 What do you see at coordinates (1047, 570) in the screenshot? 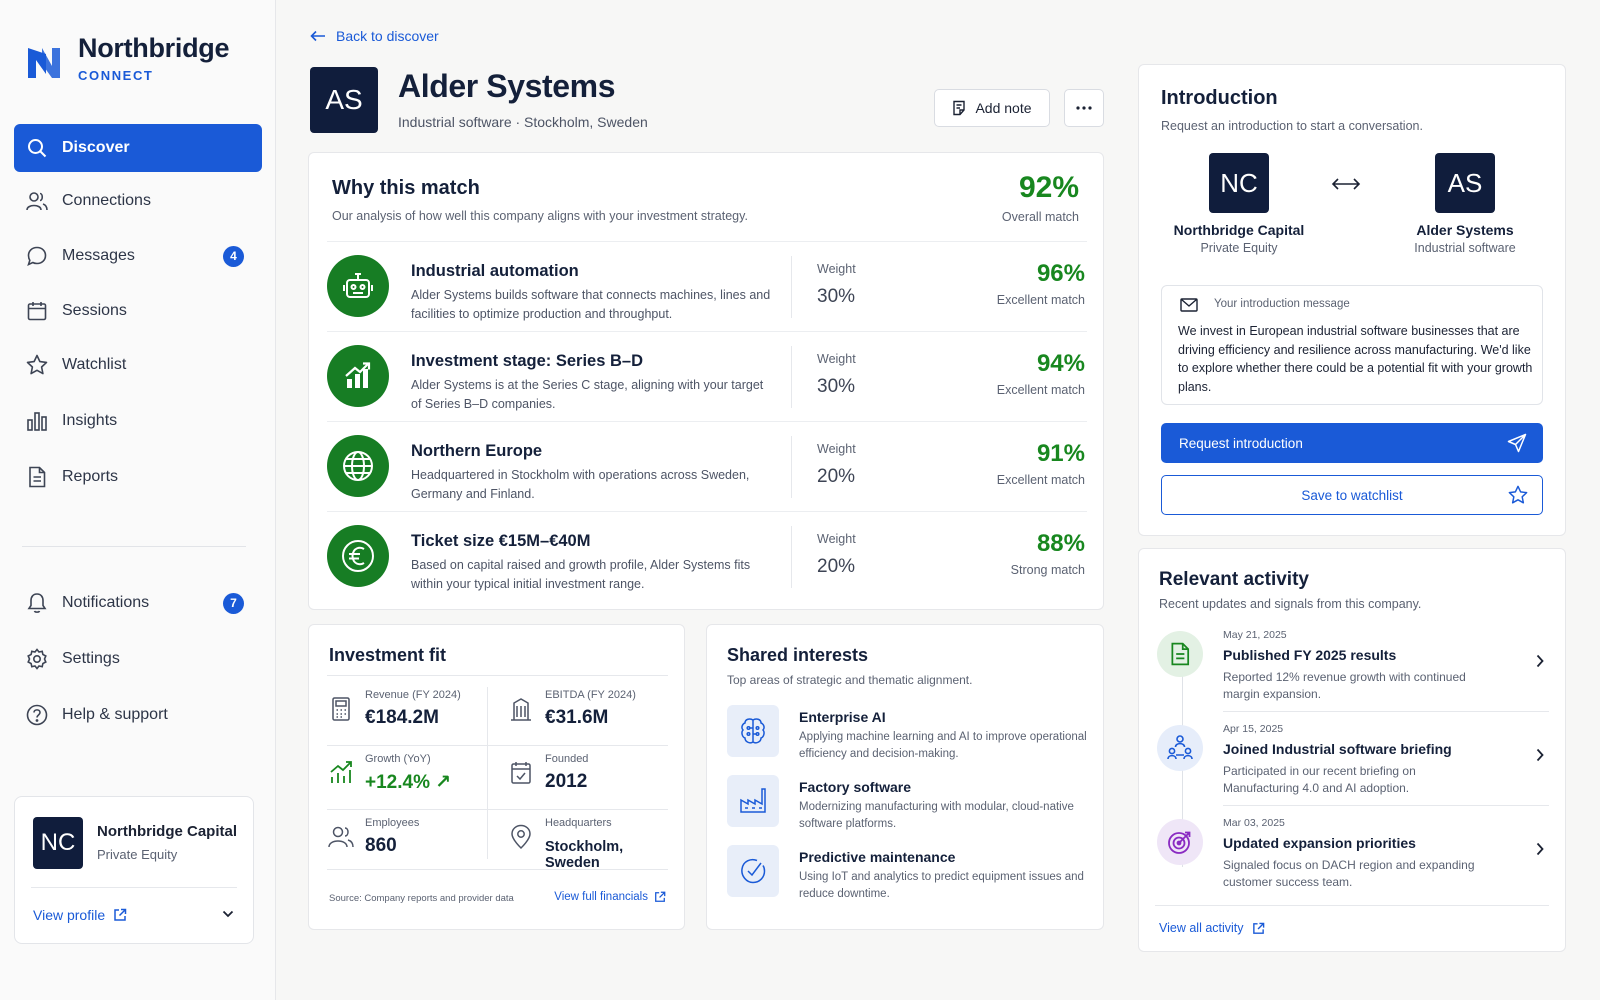
I see `match-label: Strong match` at bounding box center [1047, 570].